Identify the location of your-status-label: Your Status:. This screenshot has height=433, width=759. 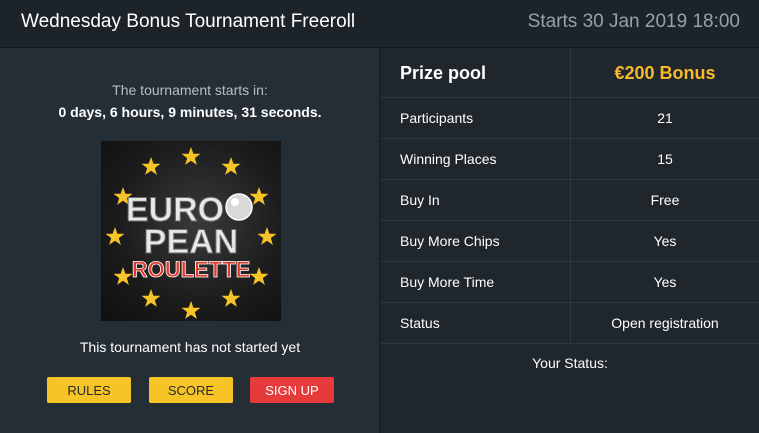
(570, 363).